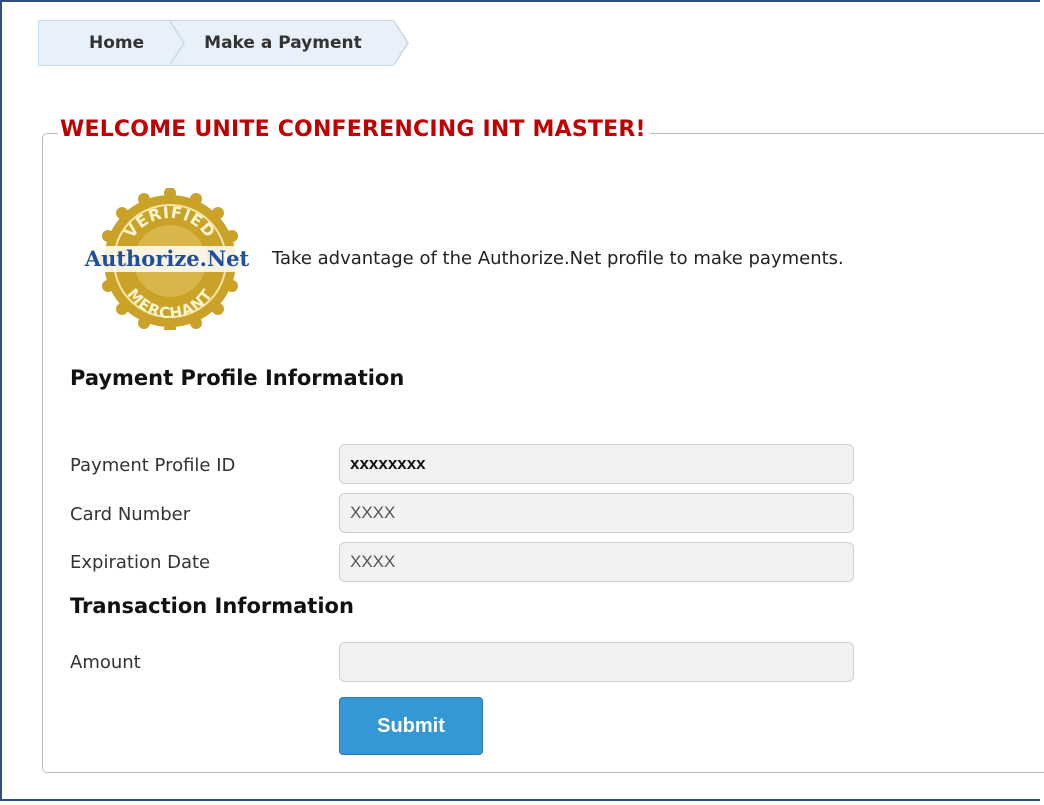  I want to click on welcome-legend: WELCOME UNITE CONFERENCING INT MASTER!, so click(354, 129).